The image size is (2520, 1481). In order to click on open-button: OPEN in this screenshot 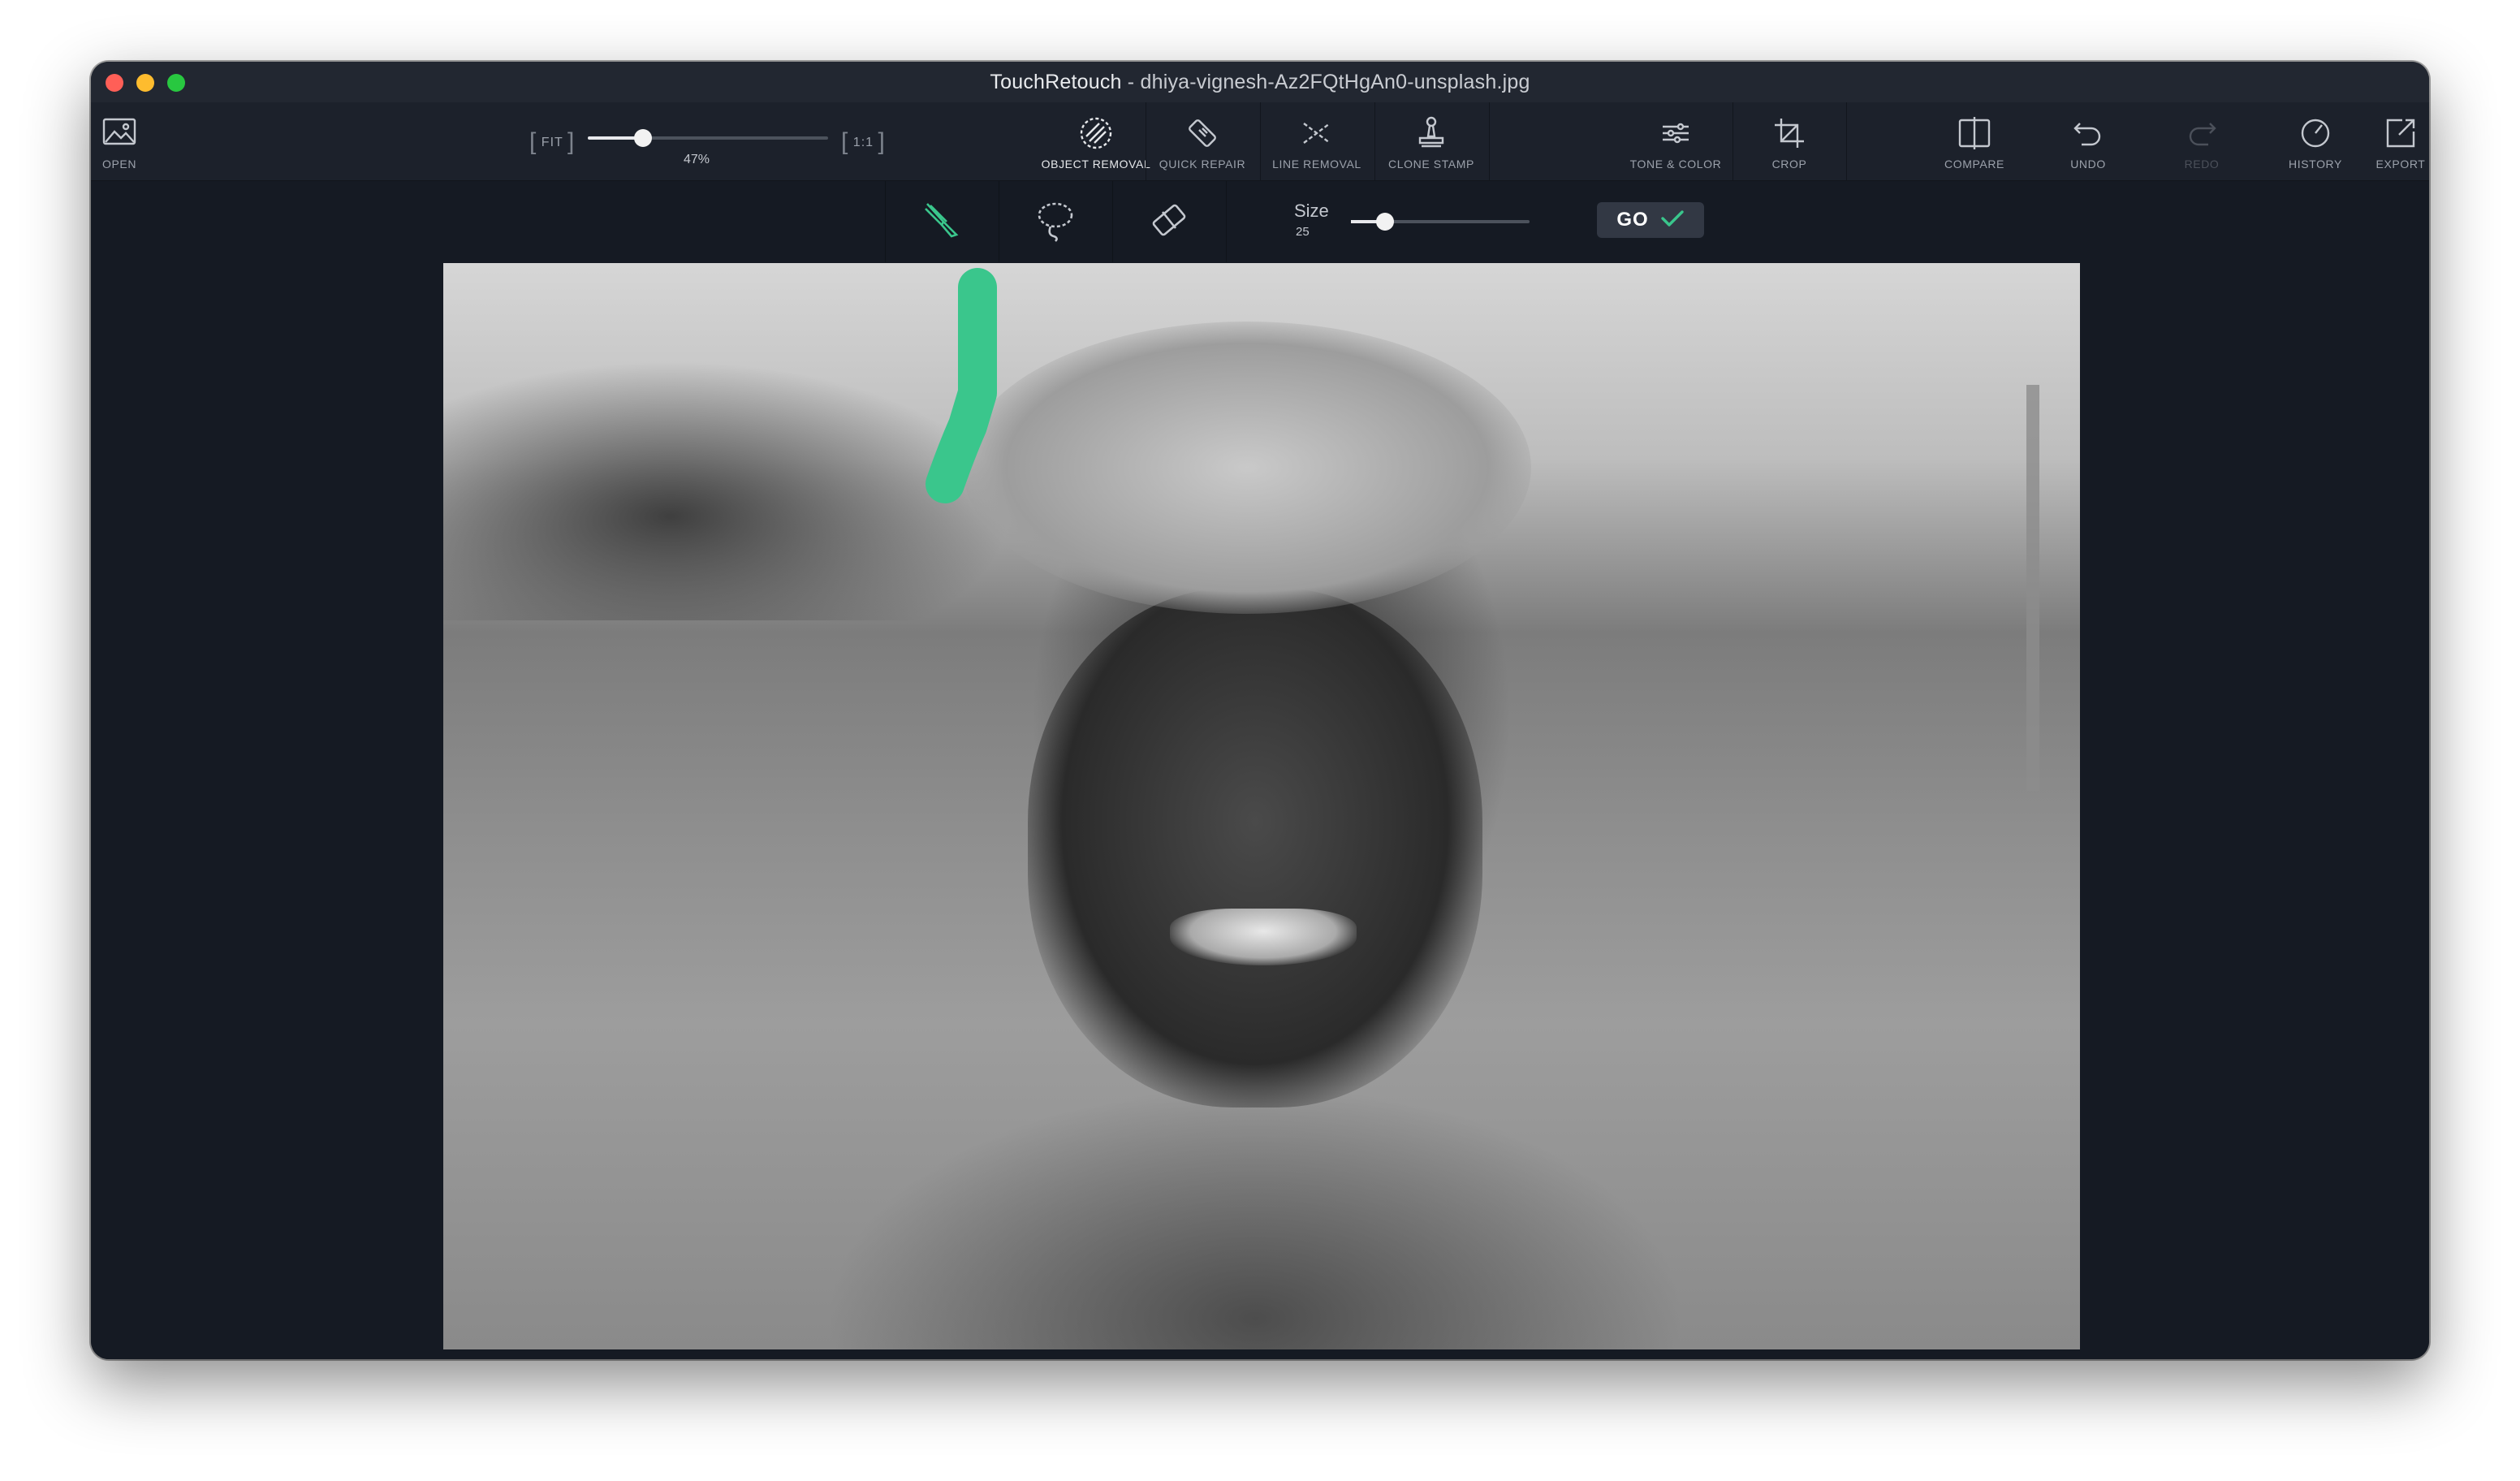, I will do `click(119, 141)`.